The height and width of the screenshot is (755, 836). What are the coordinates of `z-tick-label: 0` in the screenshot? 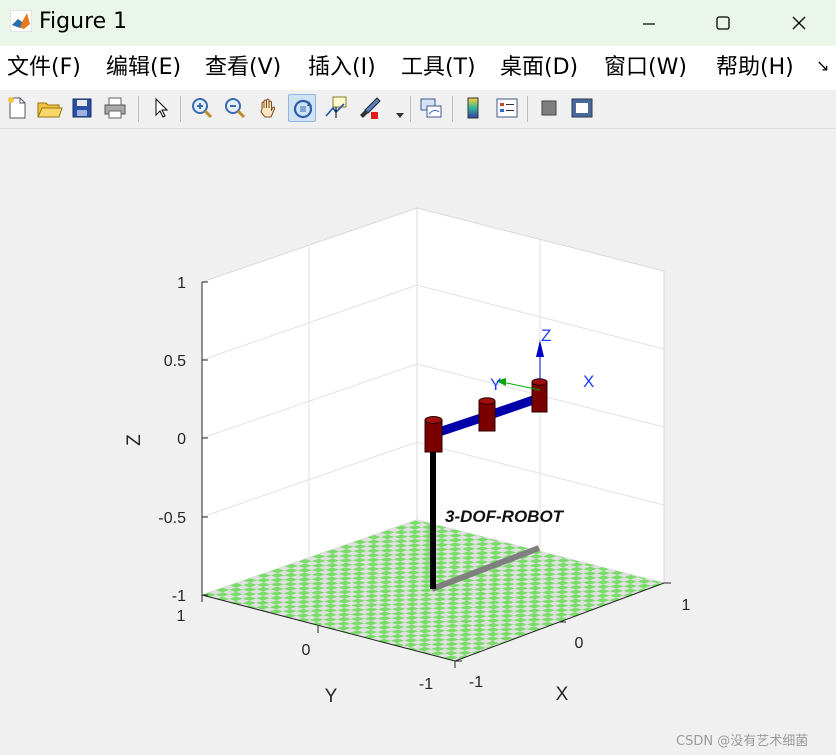 It's located at (181, 439).